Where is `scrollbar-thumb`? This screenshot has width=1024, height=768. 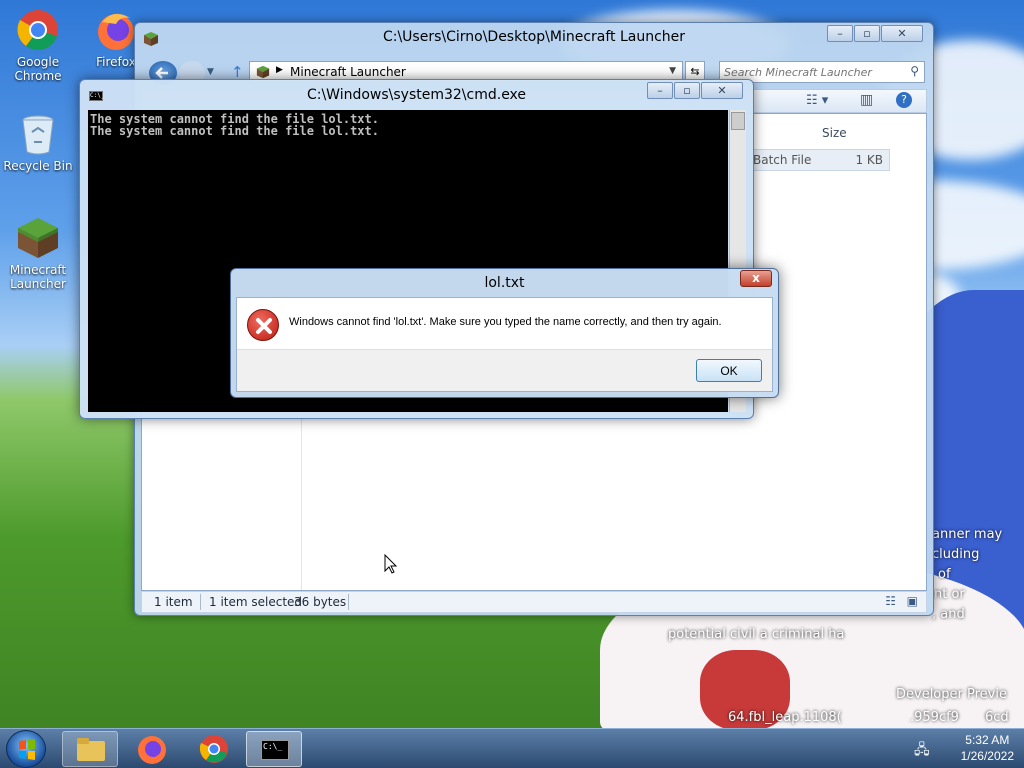
scrollbar-thumb is located at coordinates (738, 121).